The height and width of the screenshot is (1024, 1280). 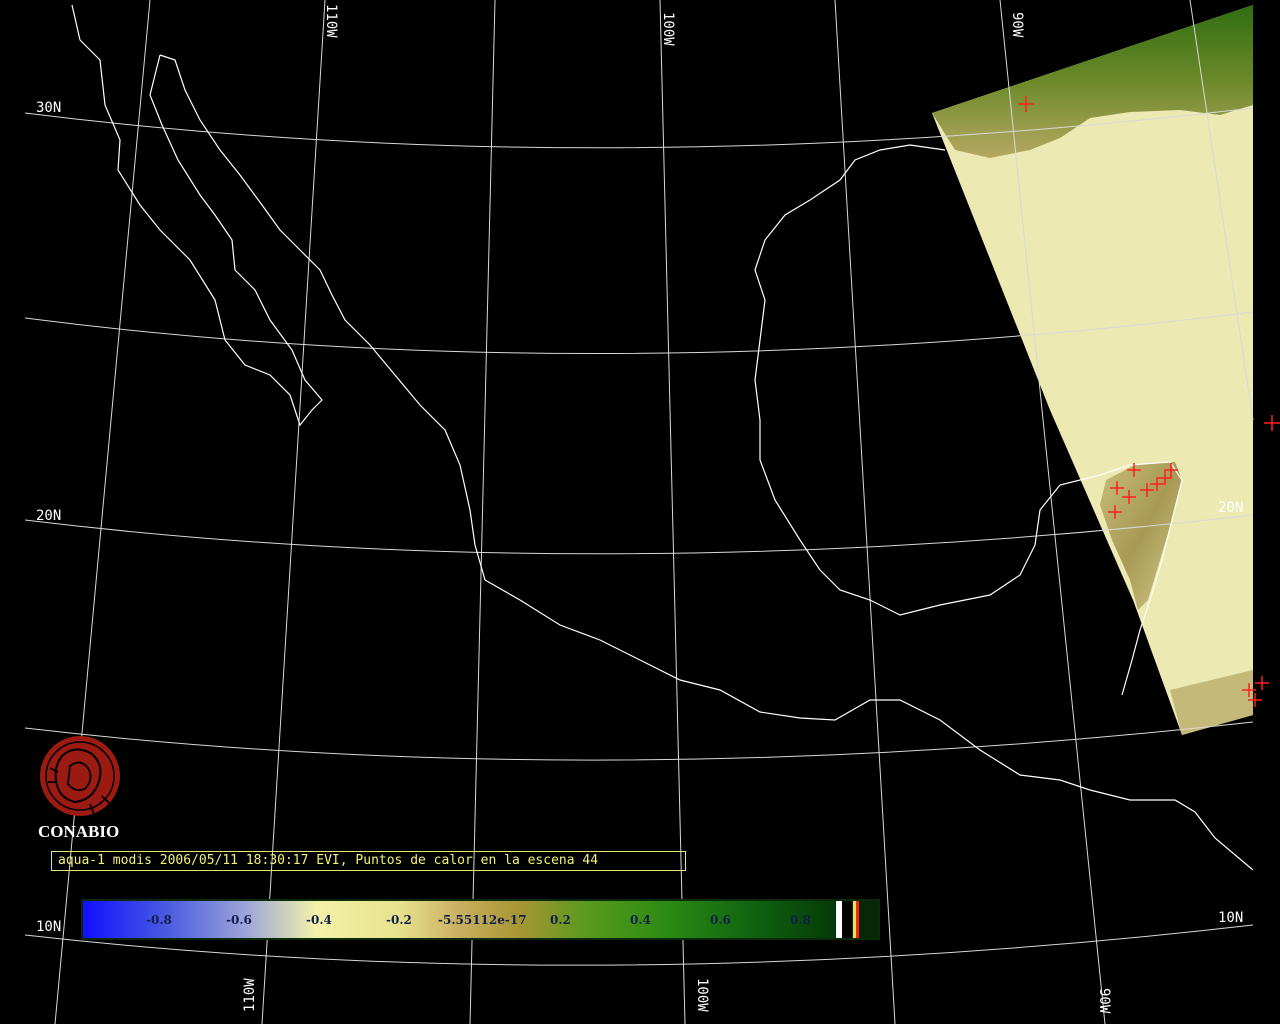 I want to click on colorbar-tick-label: -0.6, so click(x=239, y=920).